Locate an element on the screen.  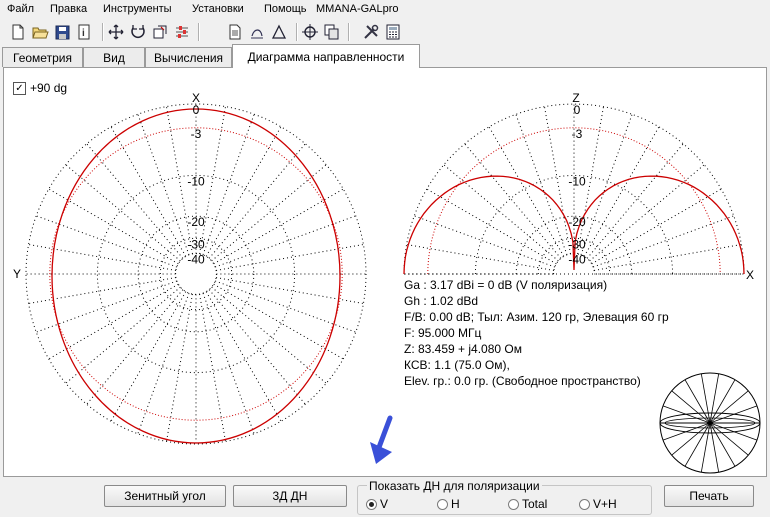
radio-h-dot is located at coordinates (442, 504).